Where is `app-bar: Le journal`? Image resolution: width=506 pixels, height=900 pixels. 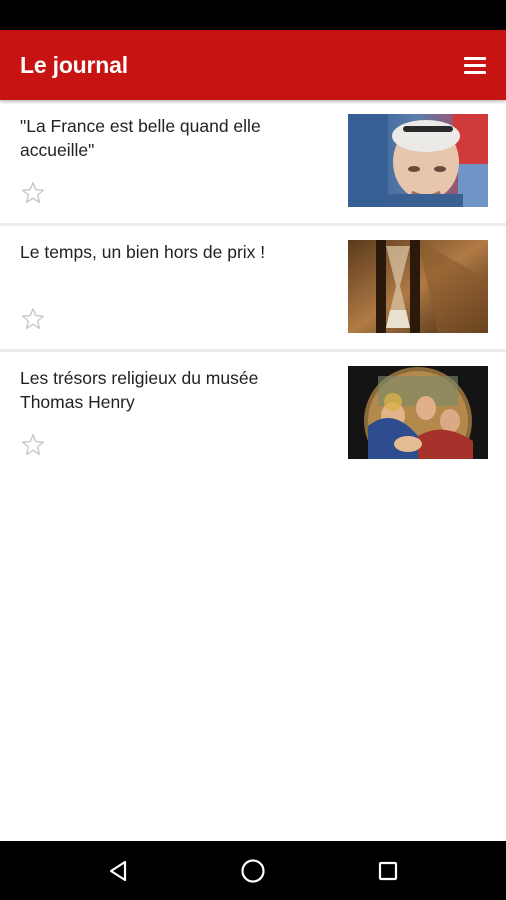
app-bar: Le journal is located at coordinates (253, 65).